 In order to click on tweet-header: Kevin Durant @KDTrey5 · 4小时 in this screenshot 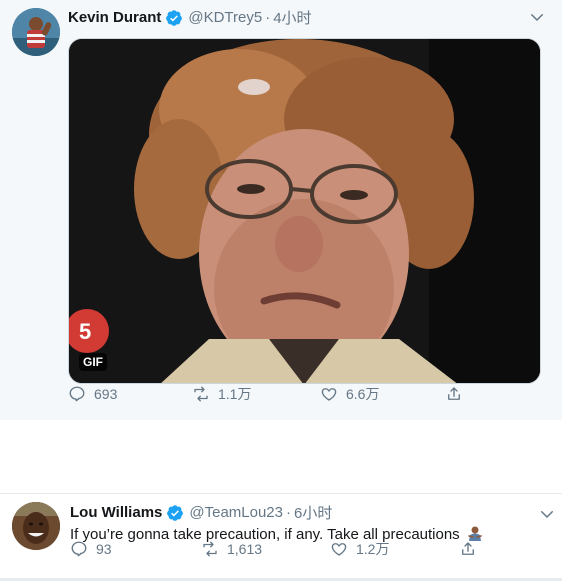, I will do `click(190, 17)`.